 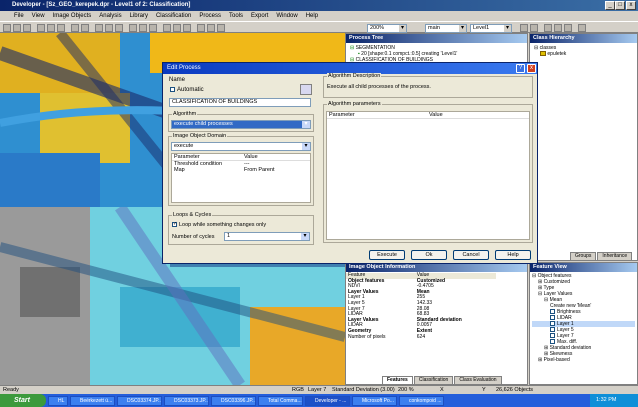 I want to click on grid-view-icon, so click(x=568, y=28).